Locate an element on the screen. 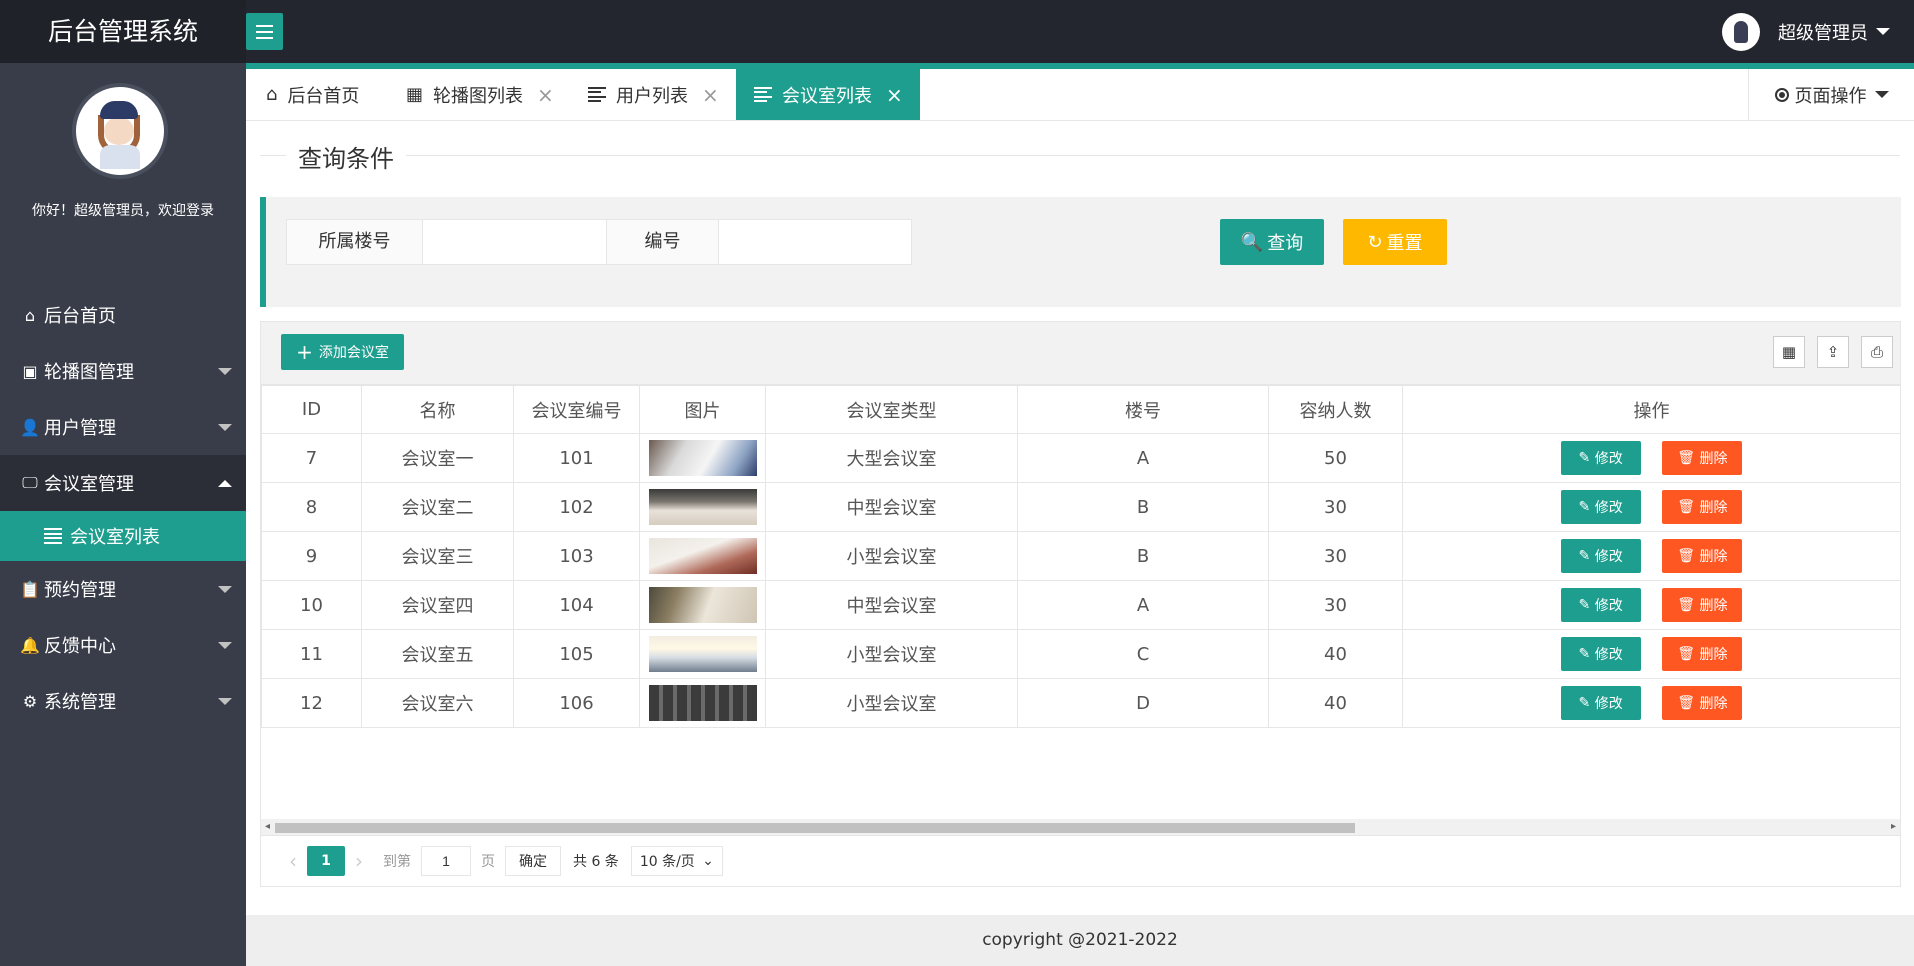  column-header: 楼号 is located at coordinates (1143, 409).